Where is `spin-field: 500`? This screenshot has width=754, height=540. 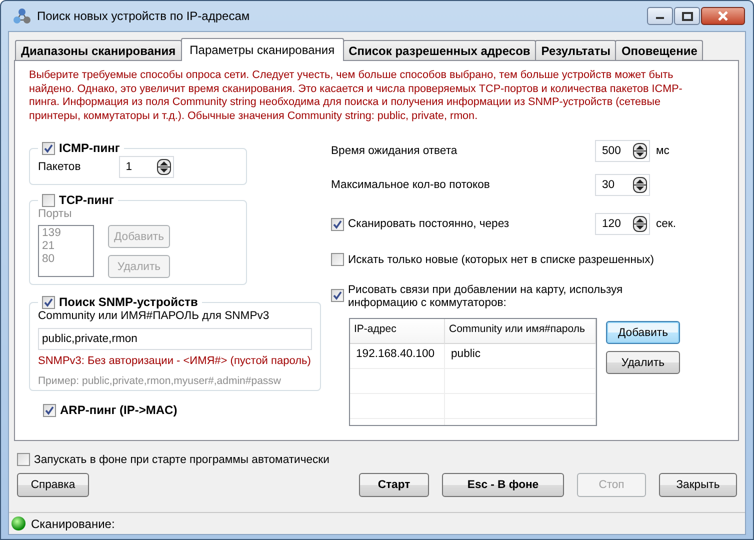
spin-field: 500 is located at coordinates (622, 151).